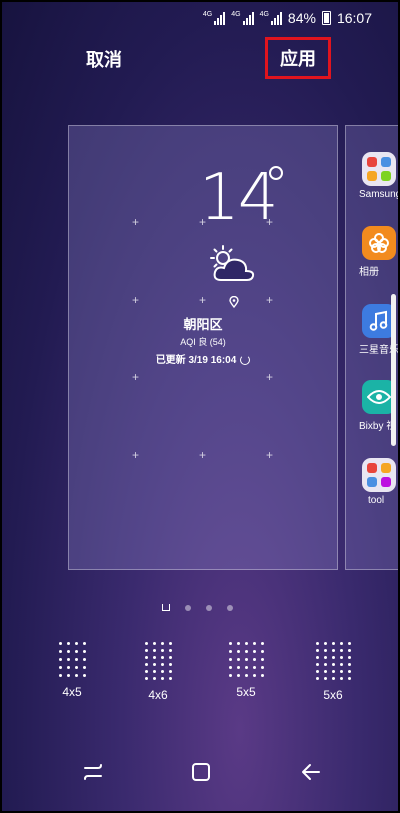 The height and width of the screenshot is (813, 400). What do you see at coordinates (166, 607) in the screenshot?
I see `home-page-icon` at bounding box center [166, 607].